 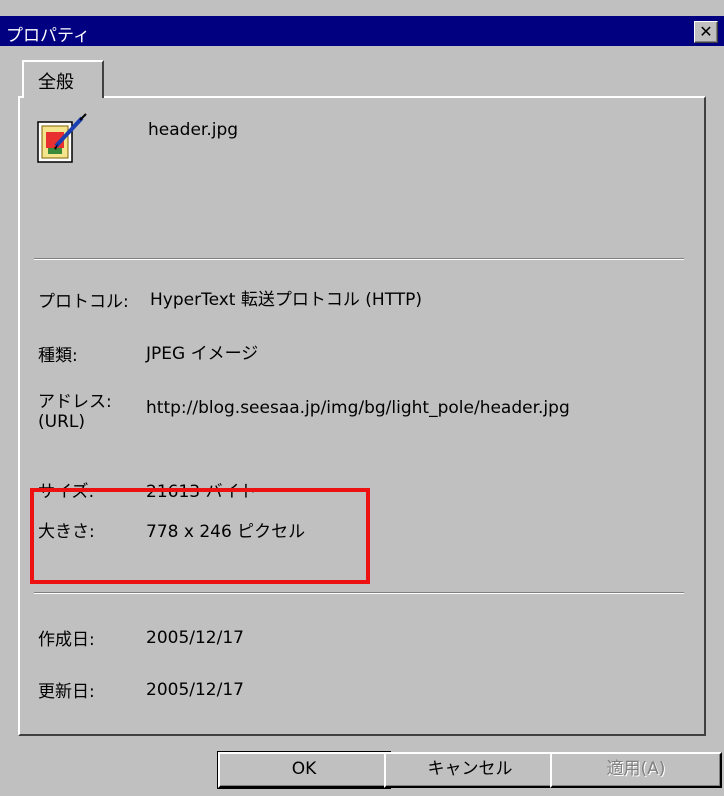 I want to click on close-button: ✕, so click(x=706, y=32).